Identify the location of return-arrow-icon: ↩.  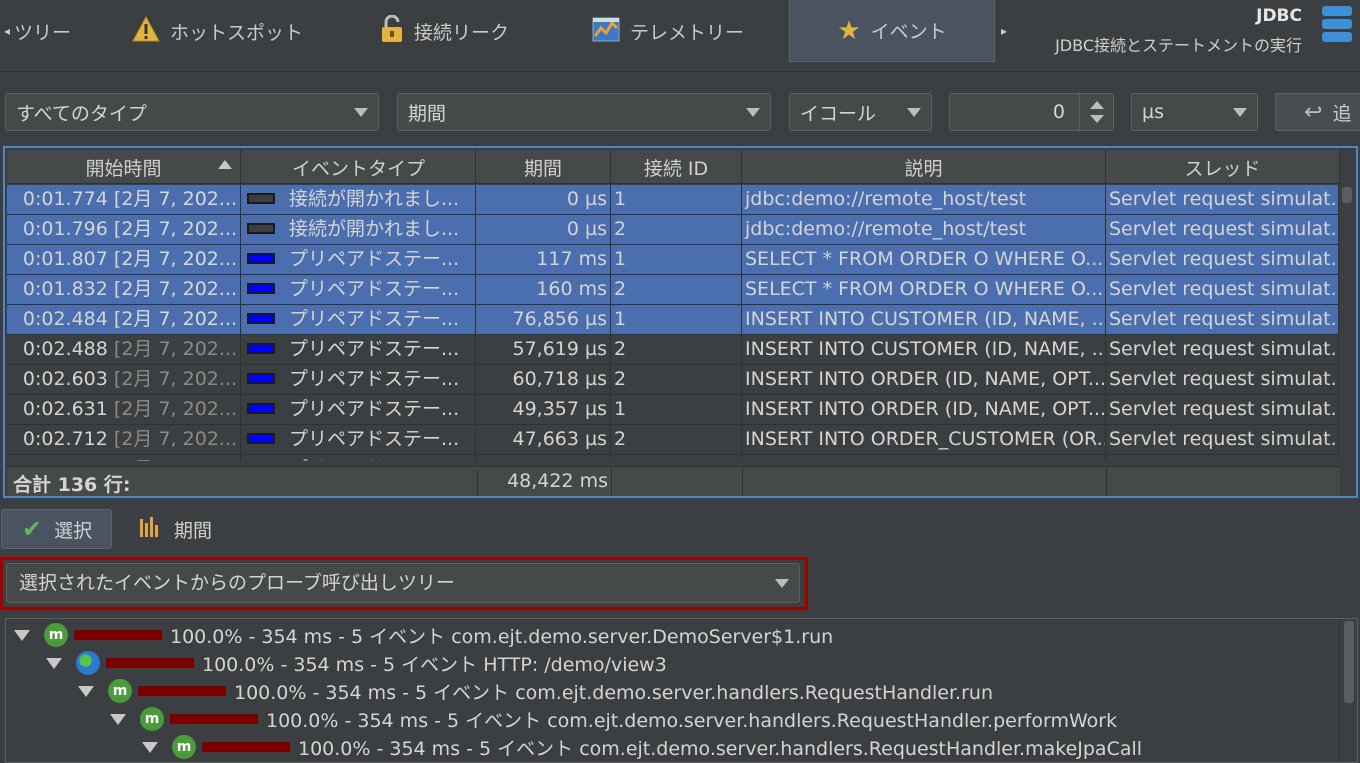
(1313, 112).